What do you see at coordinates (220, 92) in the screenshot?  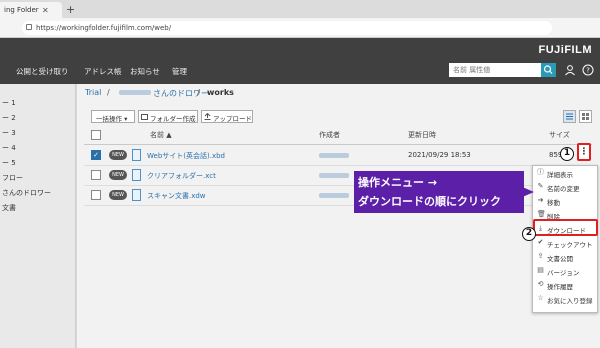 I see `breadcrumb-current: works` at bounding box center [220, 92].